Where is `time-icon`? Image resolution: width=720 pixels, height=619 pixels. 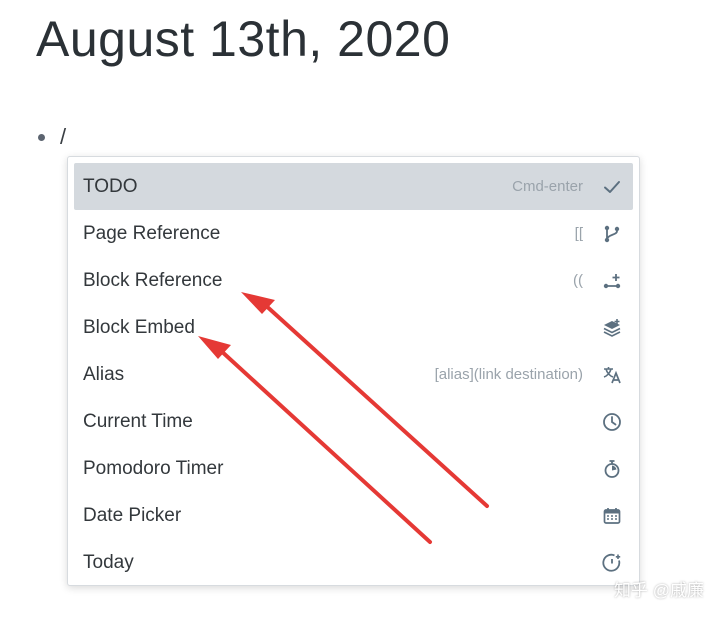 time-icon is located at coordinates (612, 563).